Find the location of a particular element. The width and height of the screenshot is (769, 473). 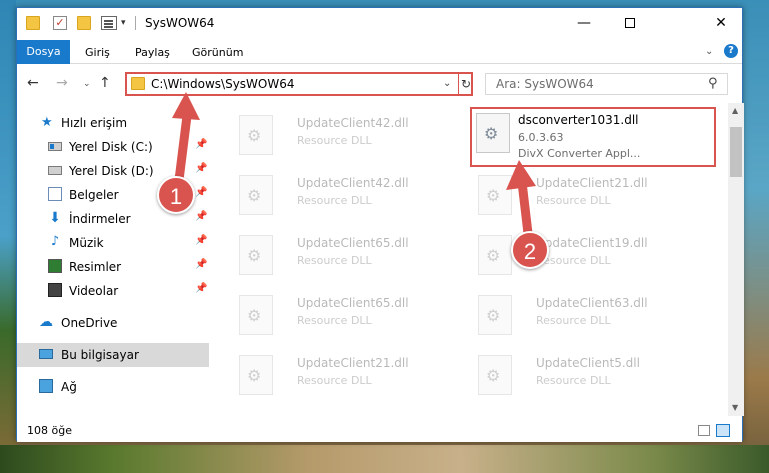

title-bar: ✓ ▾ SysWOW64 — ✕ is located at coordinates (379, 23).